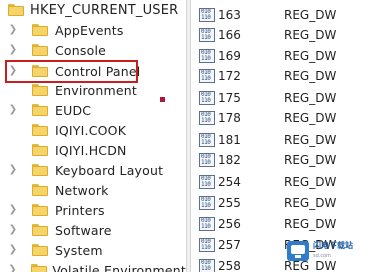 This screenshot has height=272, width=369. Describe the element at coordinates (93, 190) in the screenshot. I see `tree-item-network: Network` at that location.